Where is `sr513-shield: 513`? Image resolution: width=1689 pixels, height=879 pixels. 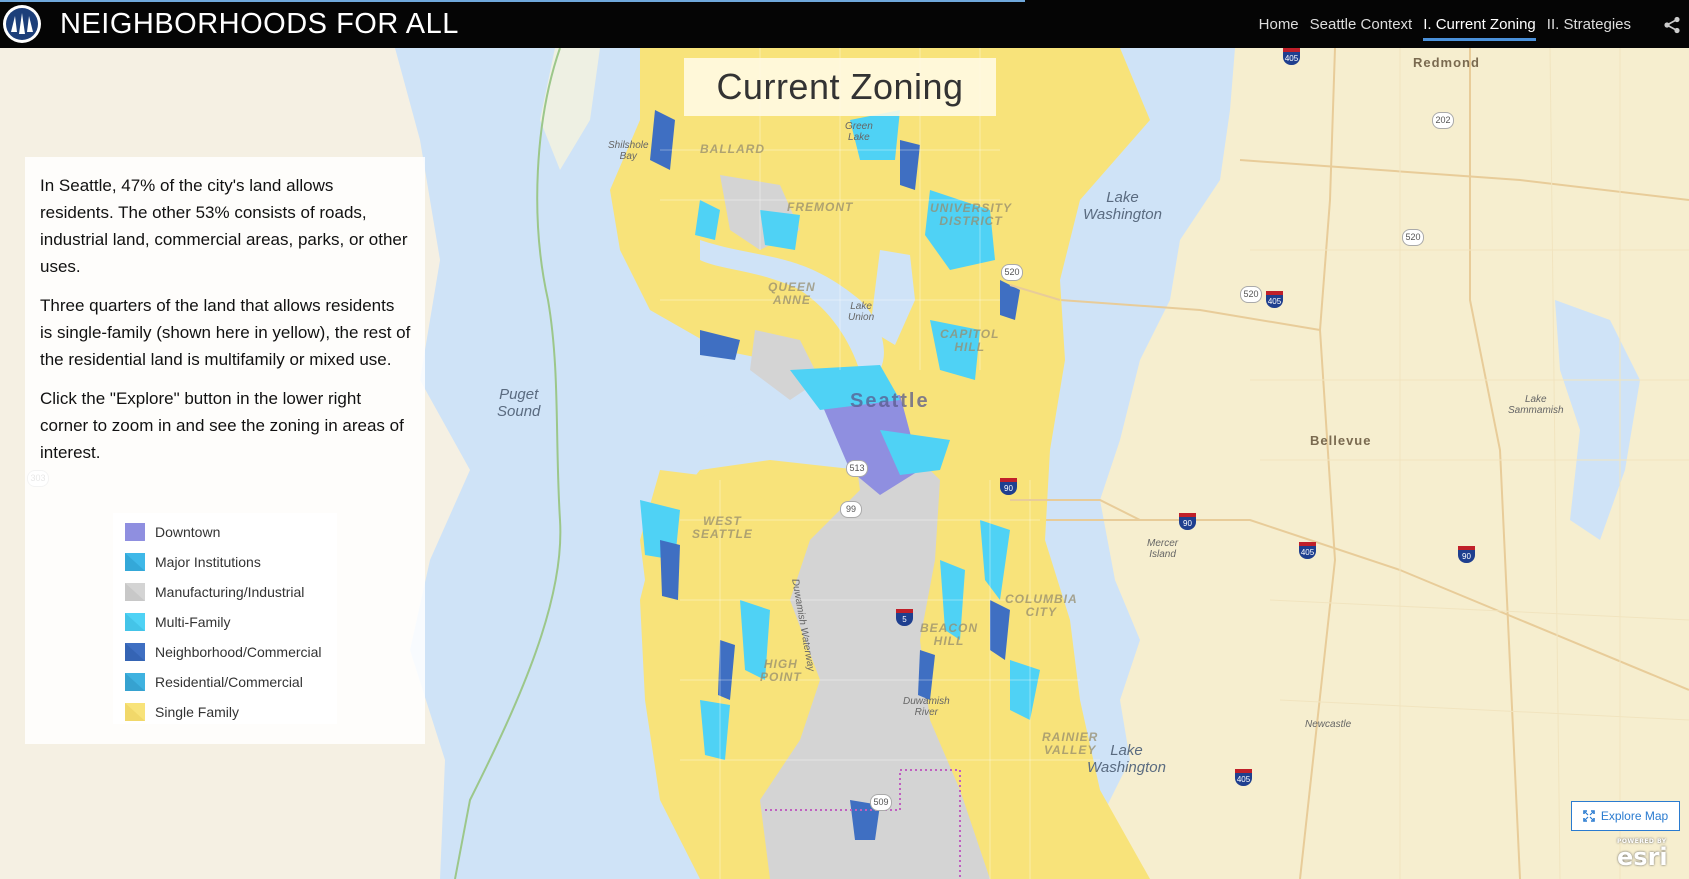
sr513-shield: 513 is located at coordinates (857, 468).